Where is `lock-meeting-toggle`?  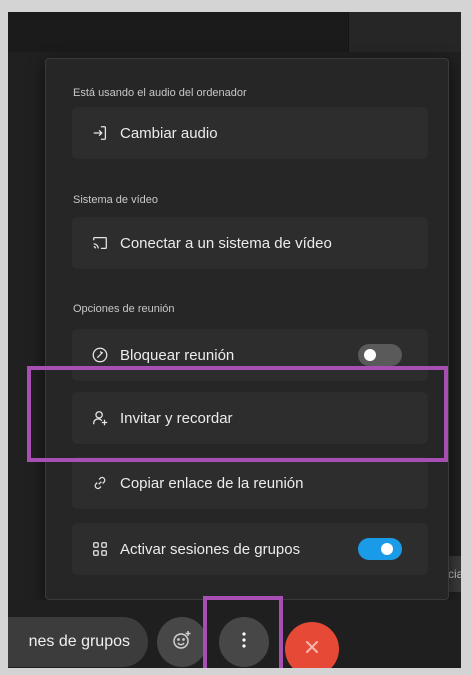 lock-meeting-toggle is located at coordinates (380, 355).